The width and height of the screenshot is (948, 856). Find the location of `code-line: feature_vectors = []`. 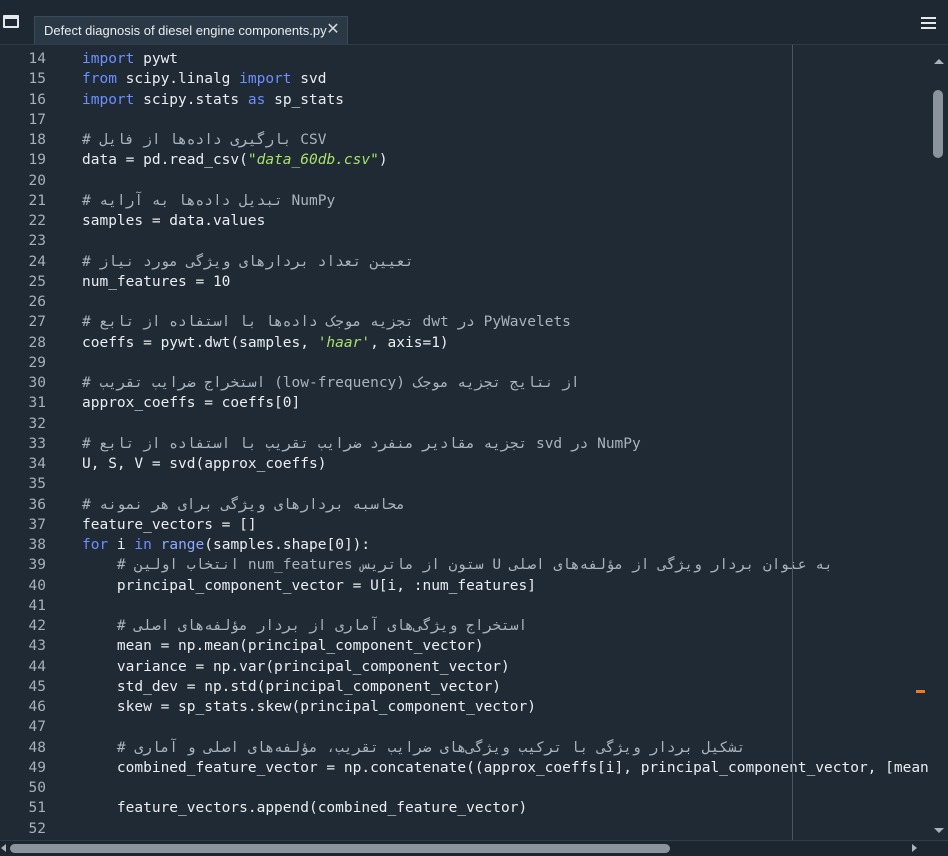

code-line: feature_vectors = [] is located at coordinates (506, 525).